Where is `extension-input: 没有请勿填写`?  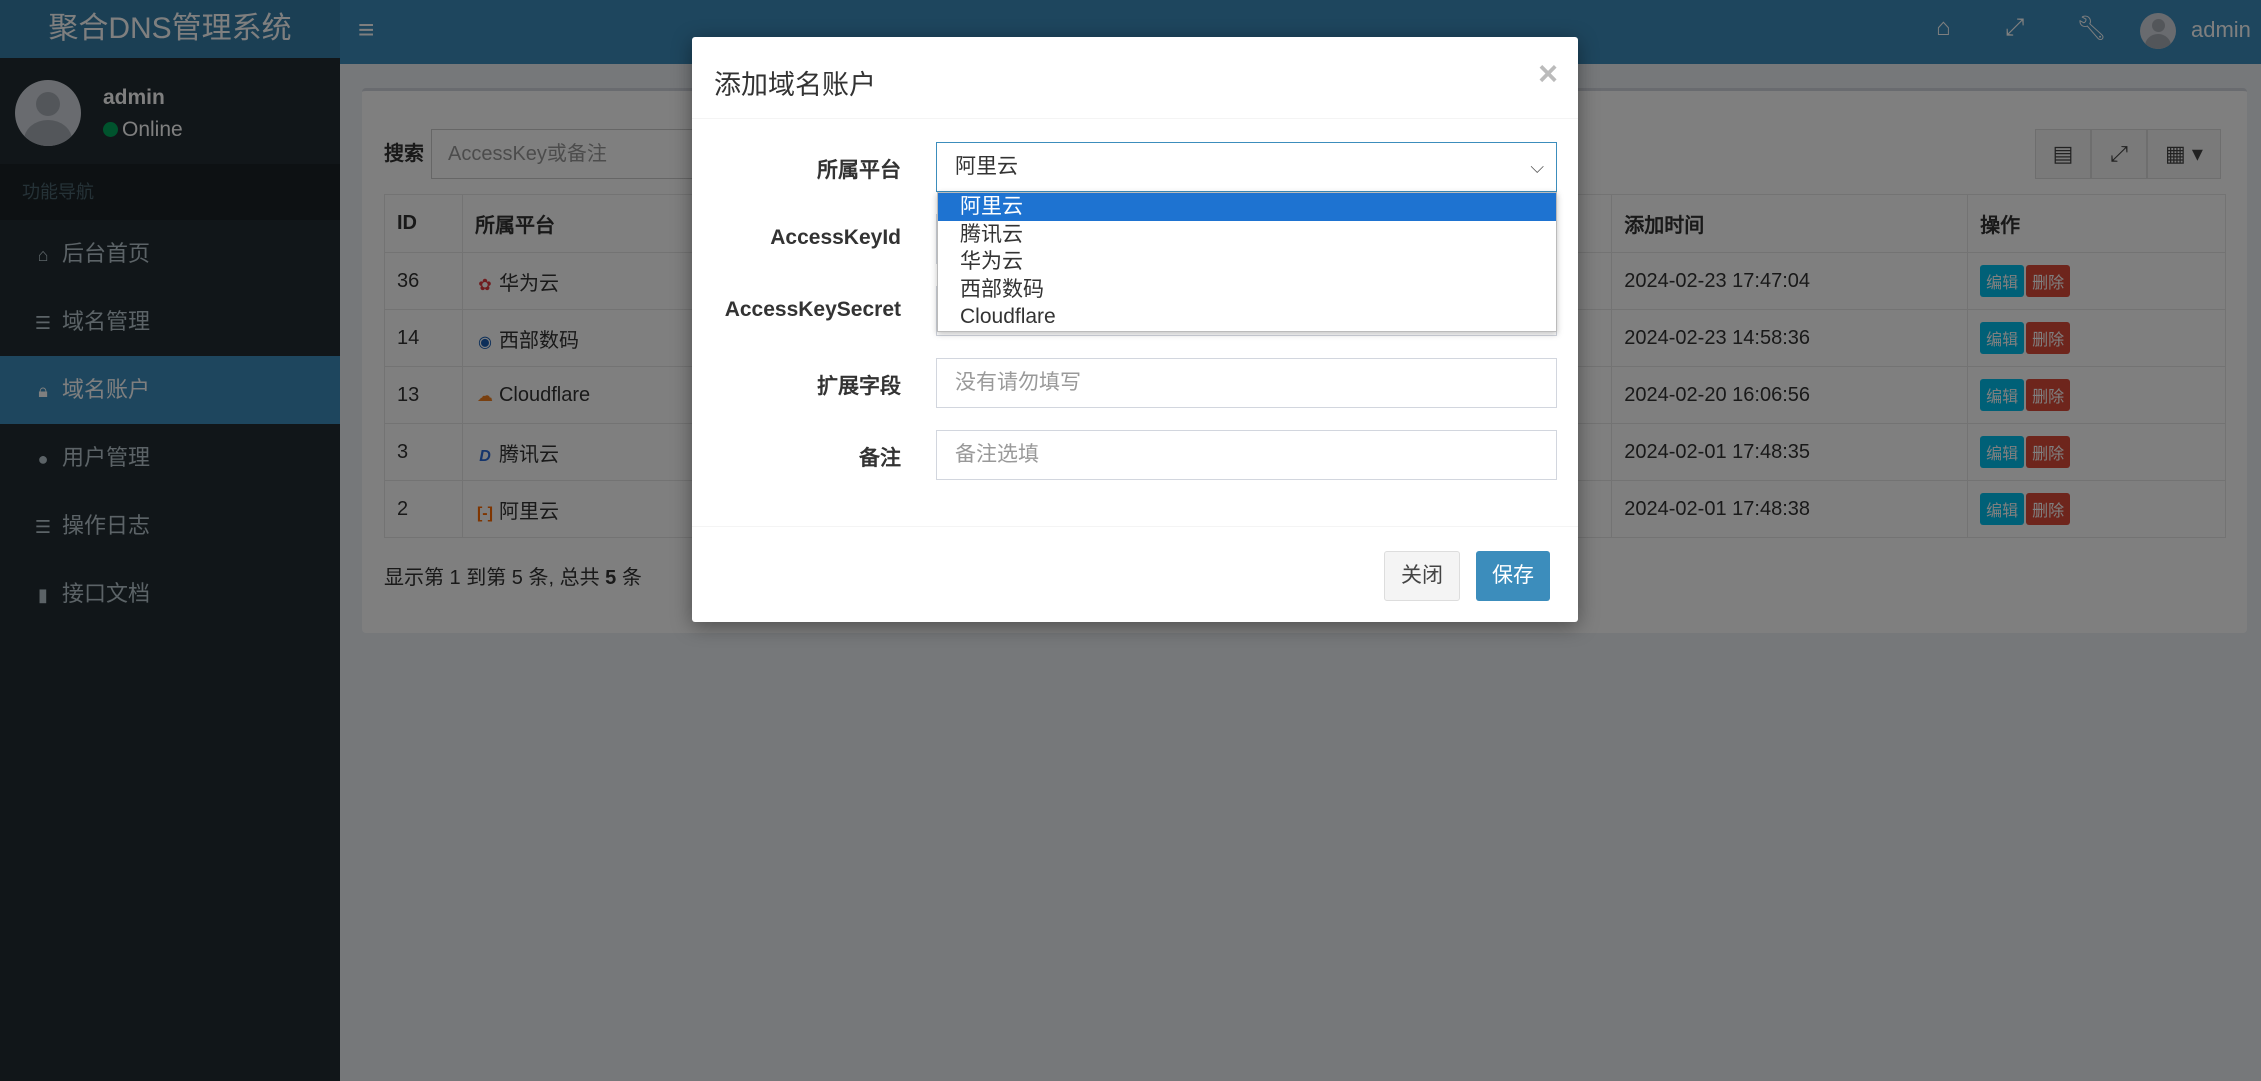
extension-input: 没有请勿填写 is located at coordinates (1246, 383).